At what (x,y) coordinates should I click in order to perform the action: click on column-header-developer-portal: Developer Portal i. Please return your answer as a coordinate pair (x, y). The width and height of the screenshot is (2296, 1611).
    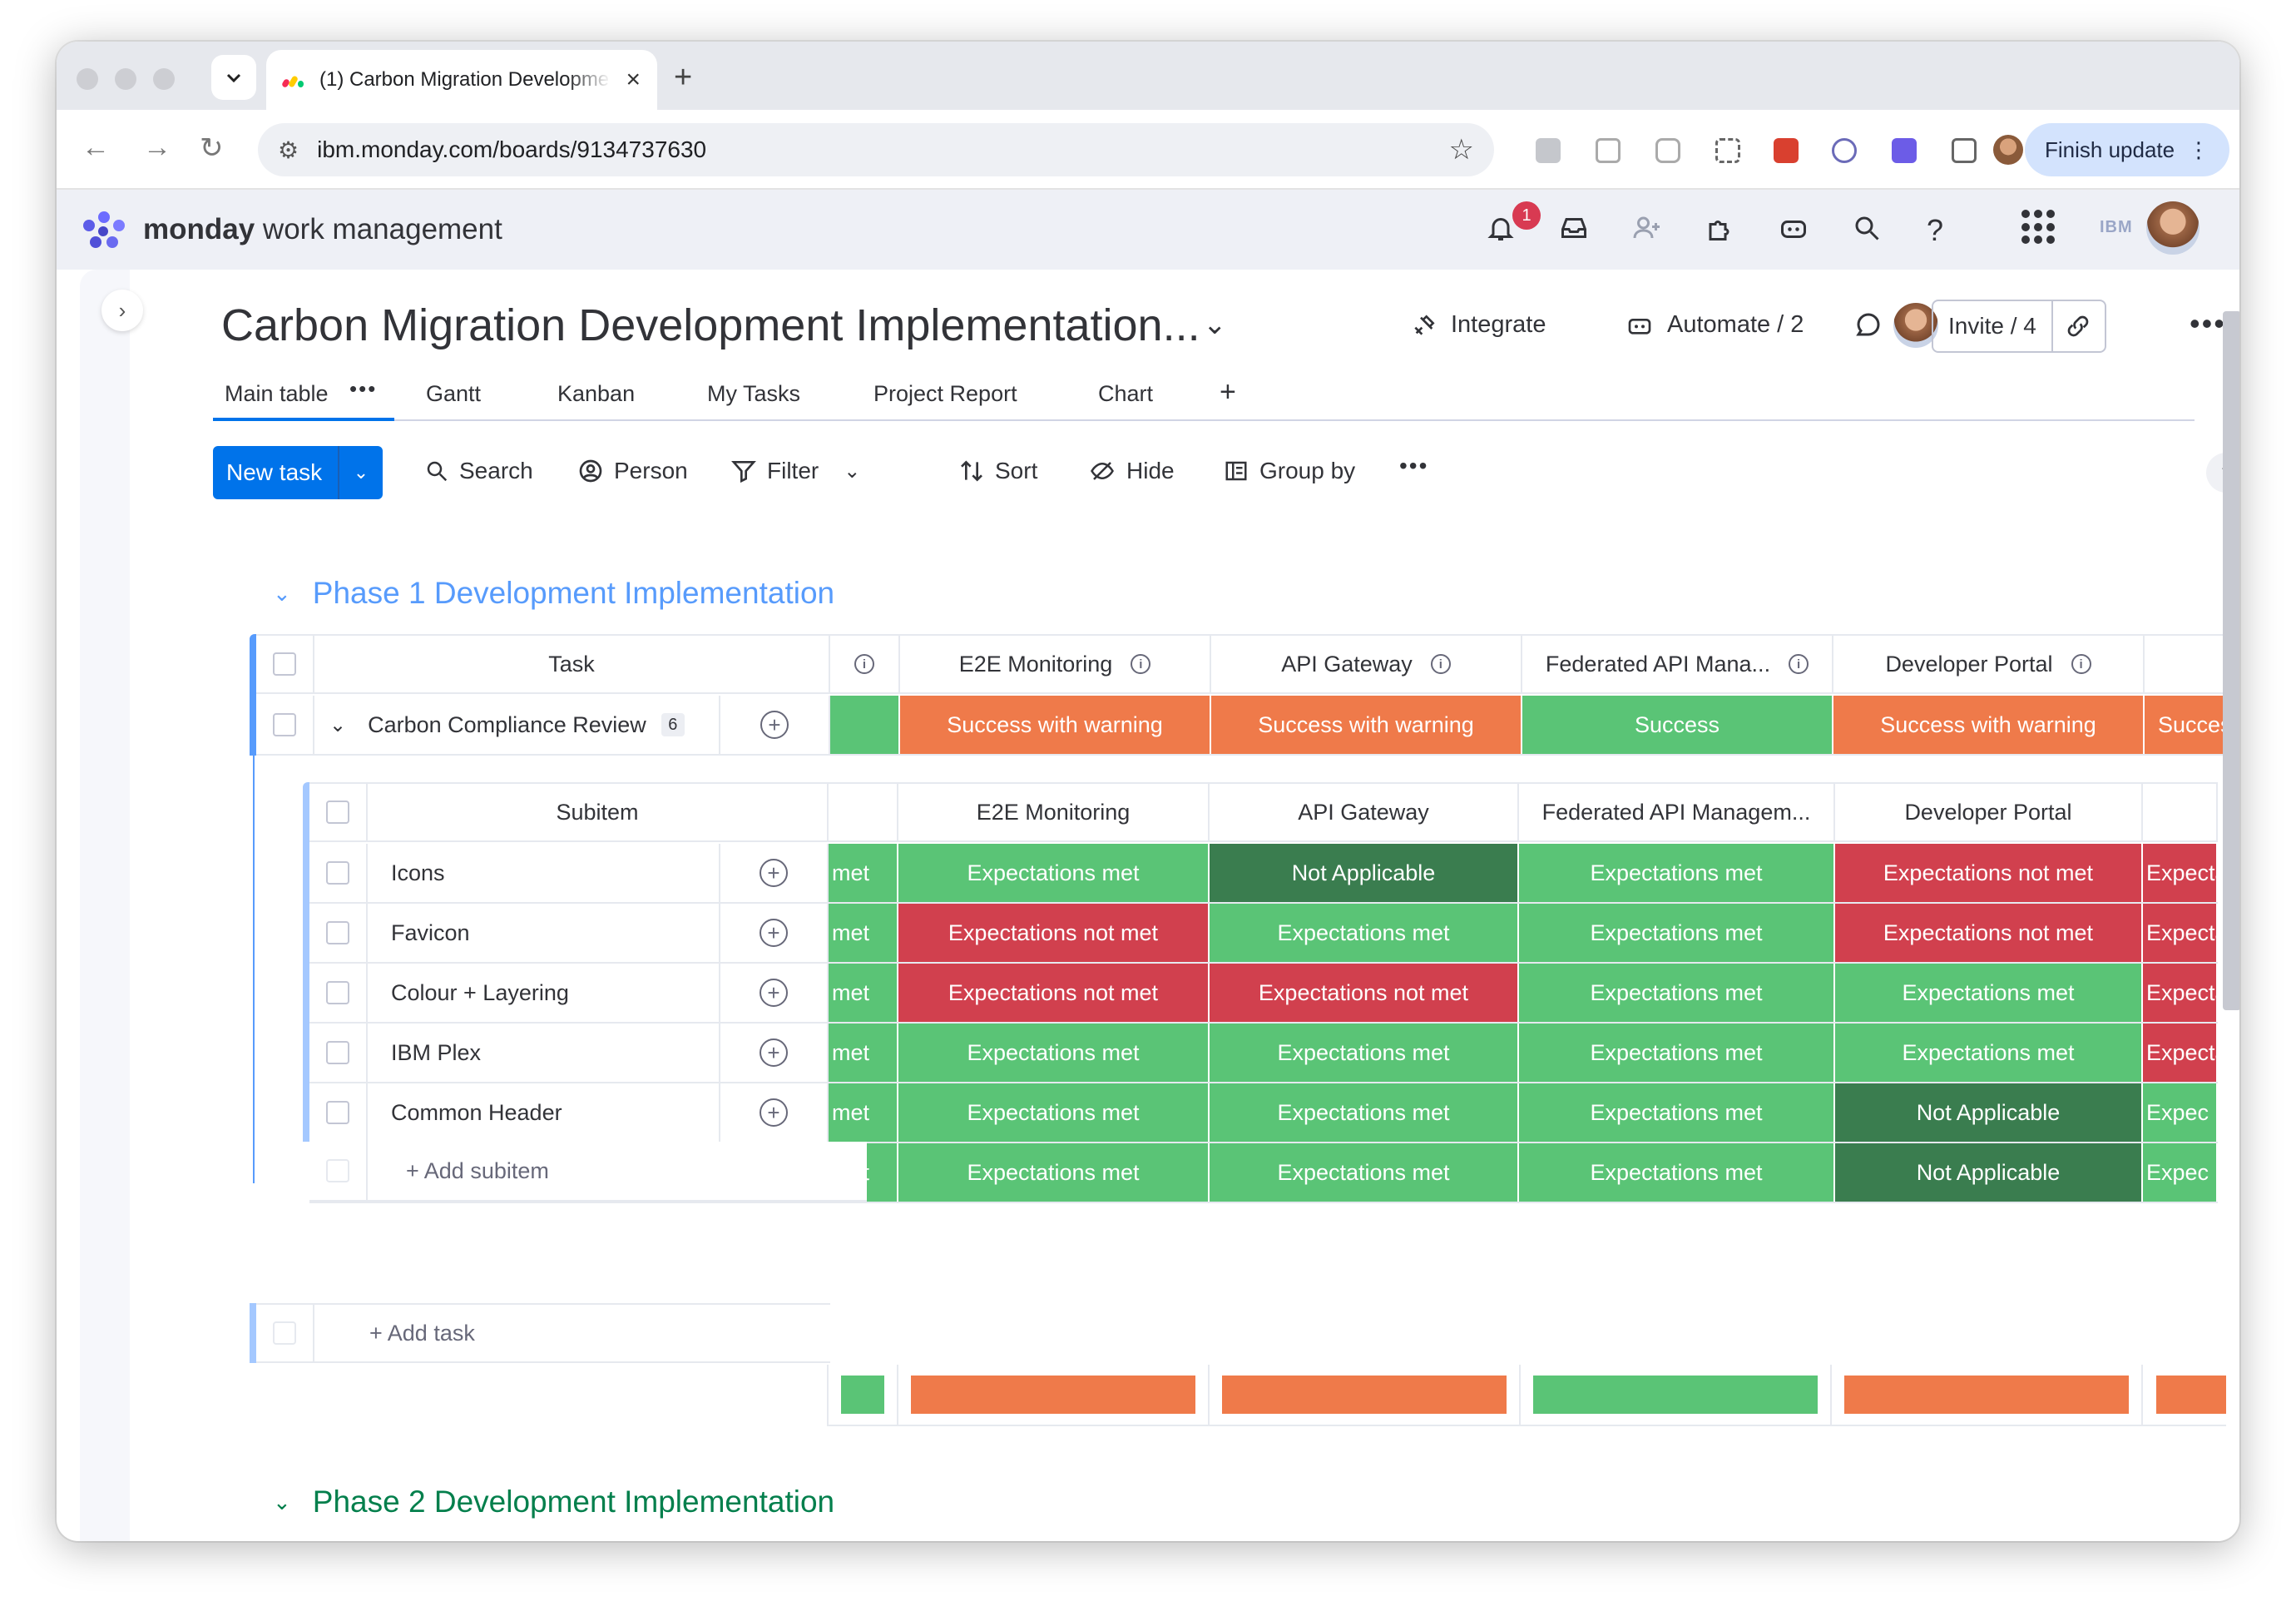
    Looking at the image, I should click on (1989, 664).